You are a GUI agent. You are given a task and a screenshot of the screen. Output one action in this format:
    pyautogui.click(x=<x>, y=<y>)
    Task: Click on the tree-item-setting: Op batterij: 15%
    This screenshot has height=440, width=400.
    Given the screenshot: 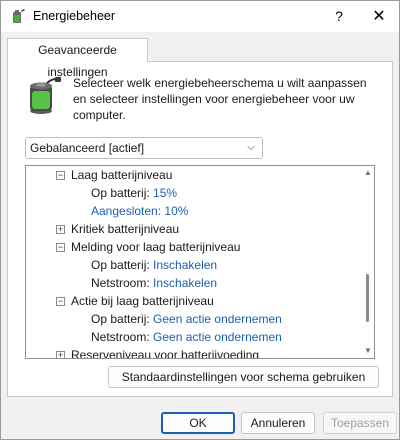 What is the action you would take?
    pyautogui.click(x=134, y=193)
    